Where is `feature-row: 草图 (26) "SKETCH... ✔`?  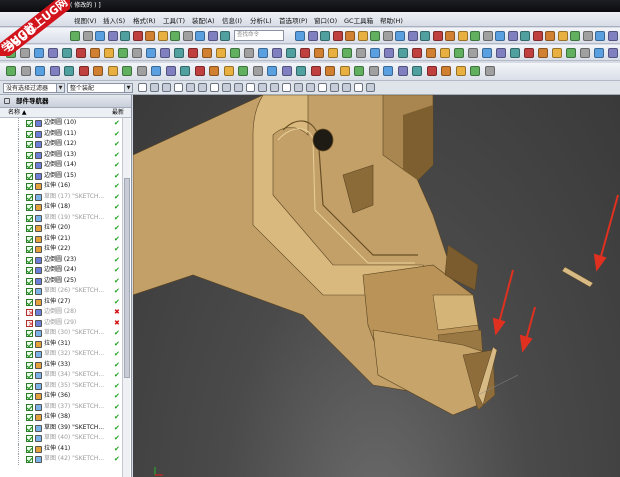
feature-row: 草图 (26) "SKETCH... ✔ is located at coordinates (61, 291).